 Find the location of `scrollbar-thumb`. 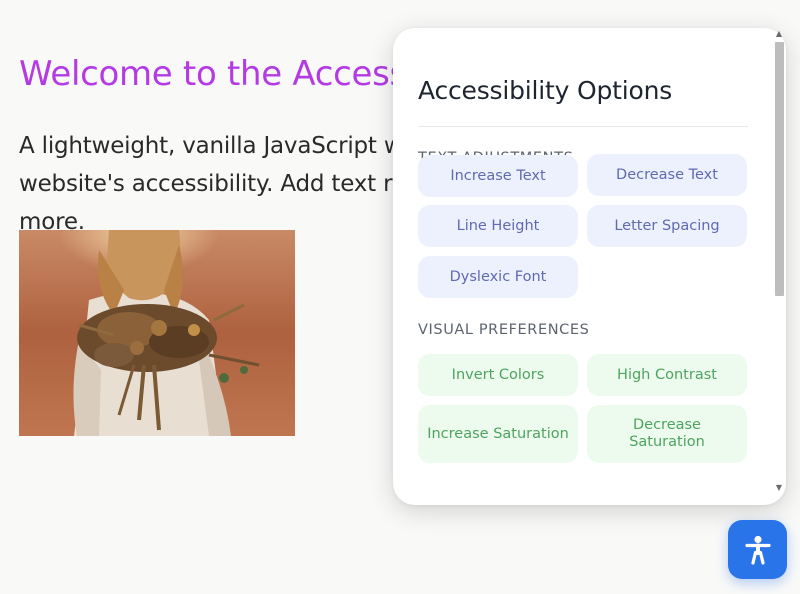

scrollbar-thumb is located at coordinates (779, 169).